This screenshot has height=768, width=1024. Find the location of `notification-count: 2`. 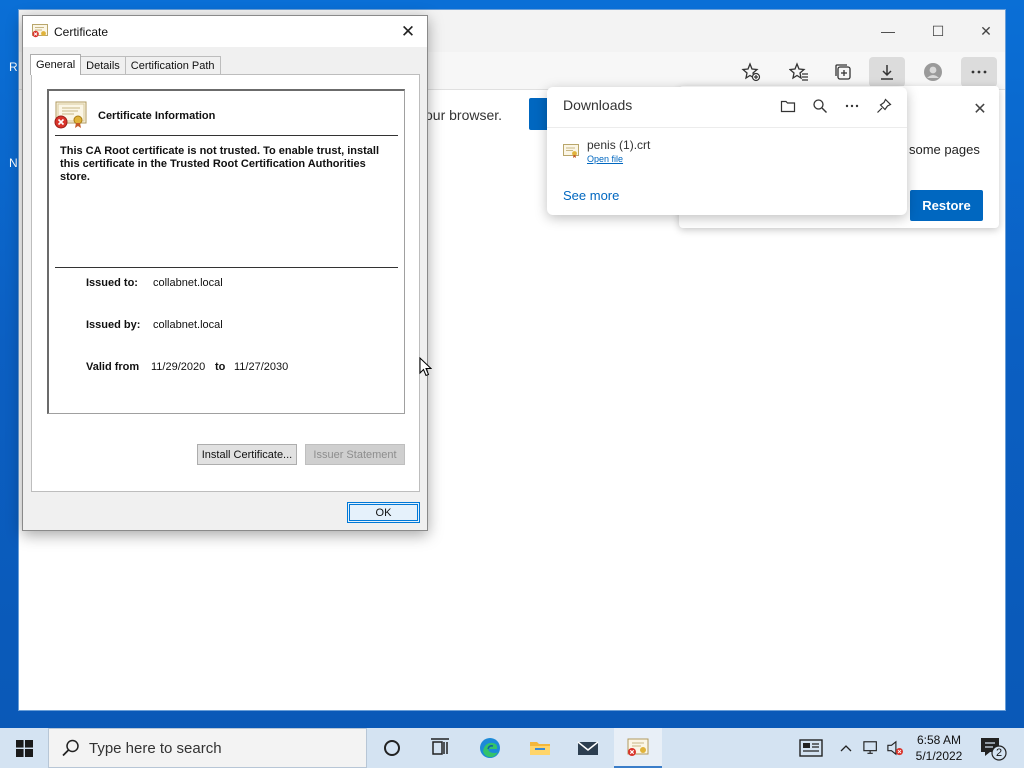

notification-count: 2 is located at coordinates (999, 753).